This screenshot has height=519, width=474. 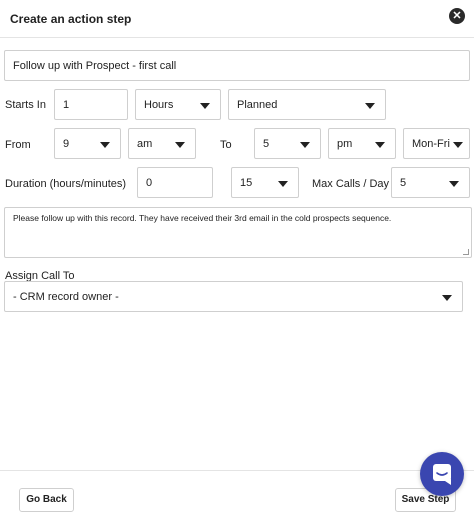 I want to click on modal-header: Create an action step ✕, so click(x=237, y=19).